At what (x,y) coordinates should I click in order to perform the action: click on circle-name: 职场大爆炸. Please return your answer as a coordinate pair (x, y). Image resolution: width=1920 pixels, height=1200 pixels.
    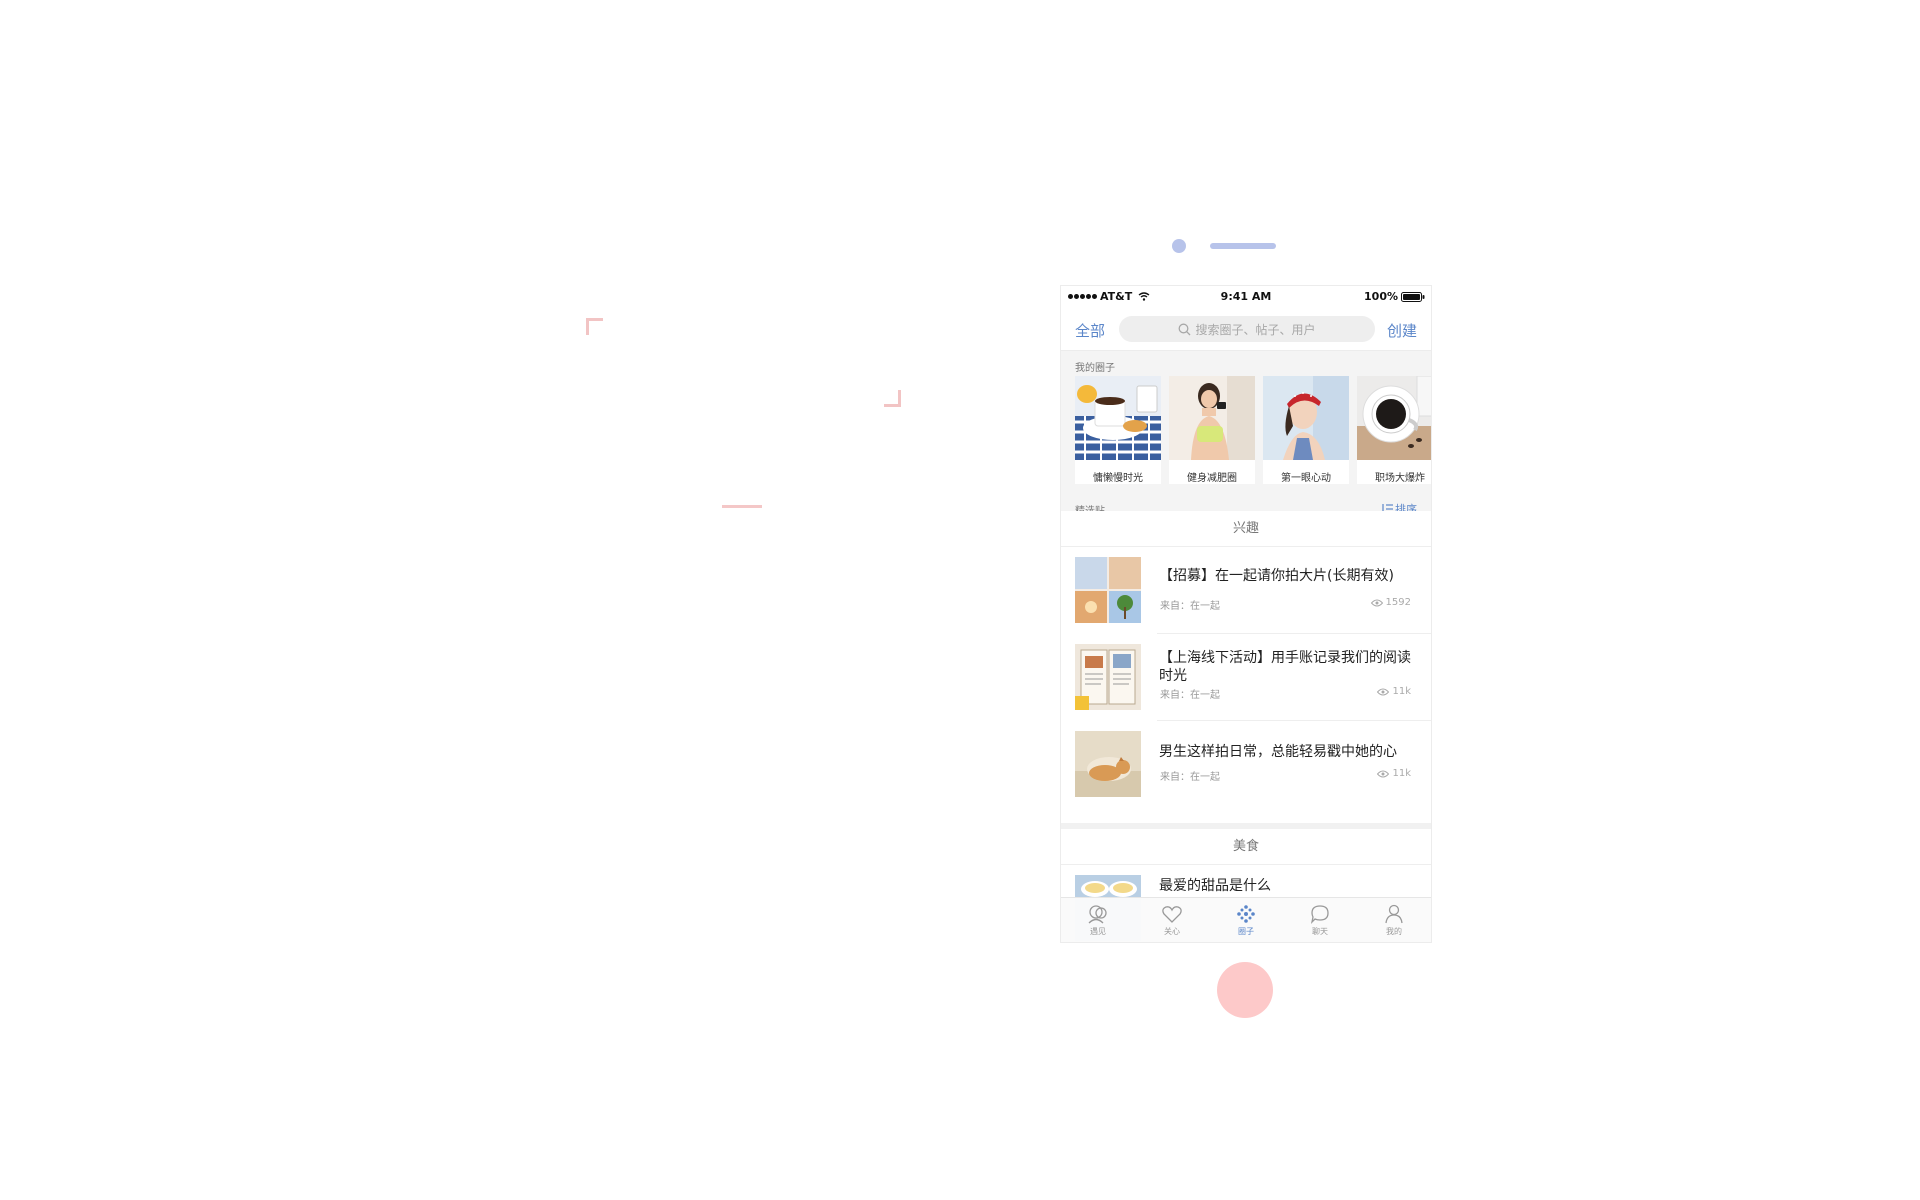
    Looking at the image, I should click on (1400, 478).